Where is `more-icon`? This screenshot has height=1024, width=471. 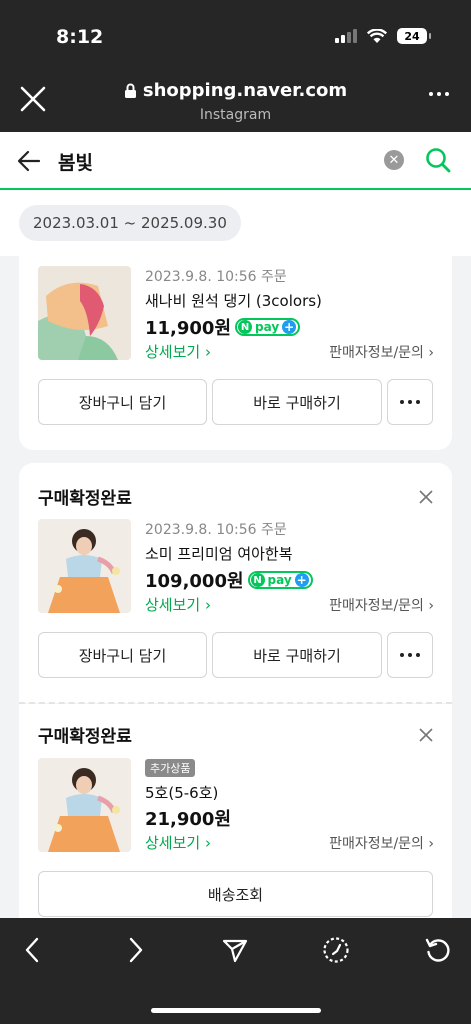 more-icon is located at coordinates (439, 94).